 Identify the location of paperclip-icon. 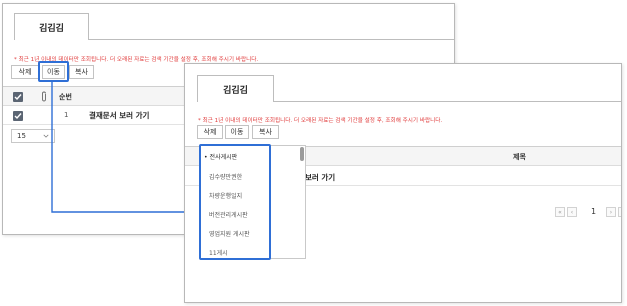
(44, 96).